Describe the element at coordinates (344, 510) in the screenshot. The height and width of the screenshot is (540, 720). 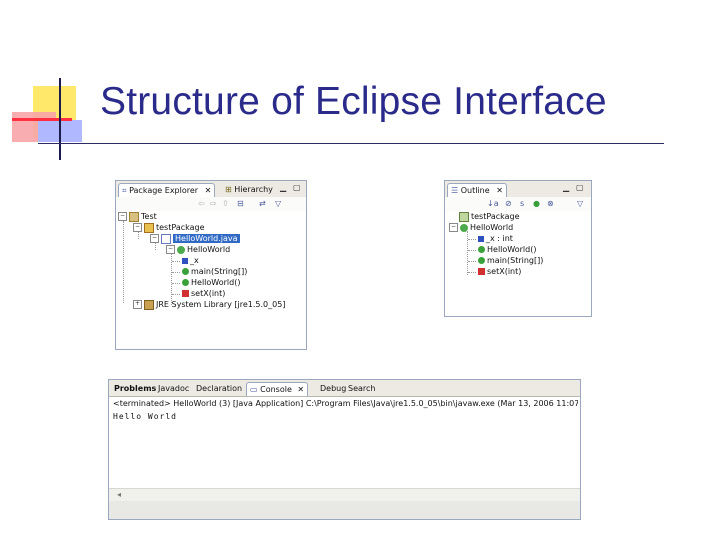
I see `console-bottom-area` at that location.